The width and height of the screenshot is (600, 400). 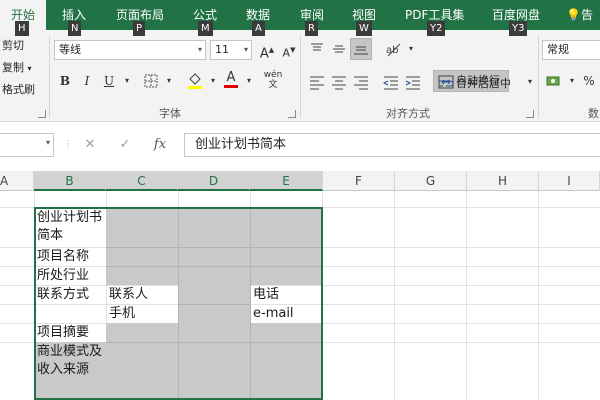 I want to click on copy-button: 复制 ▾, so click(x=17, y=67).